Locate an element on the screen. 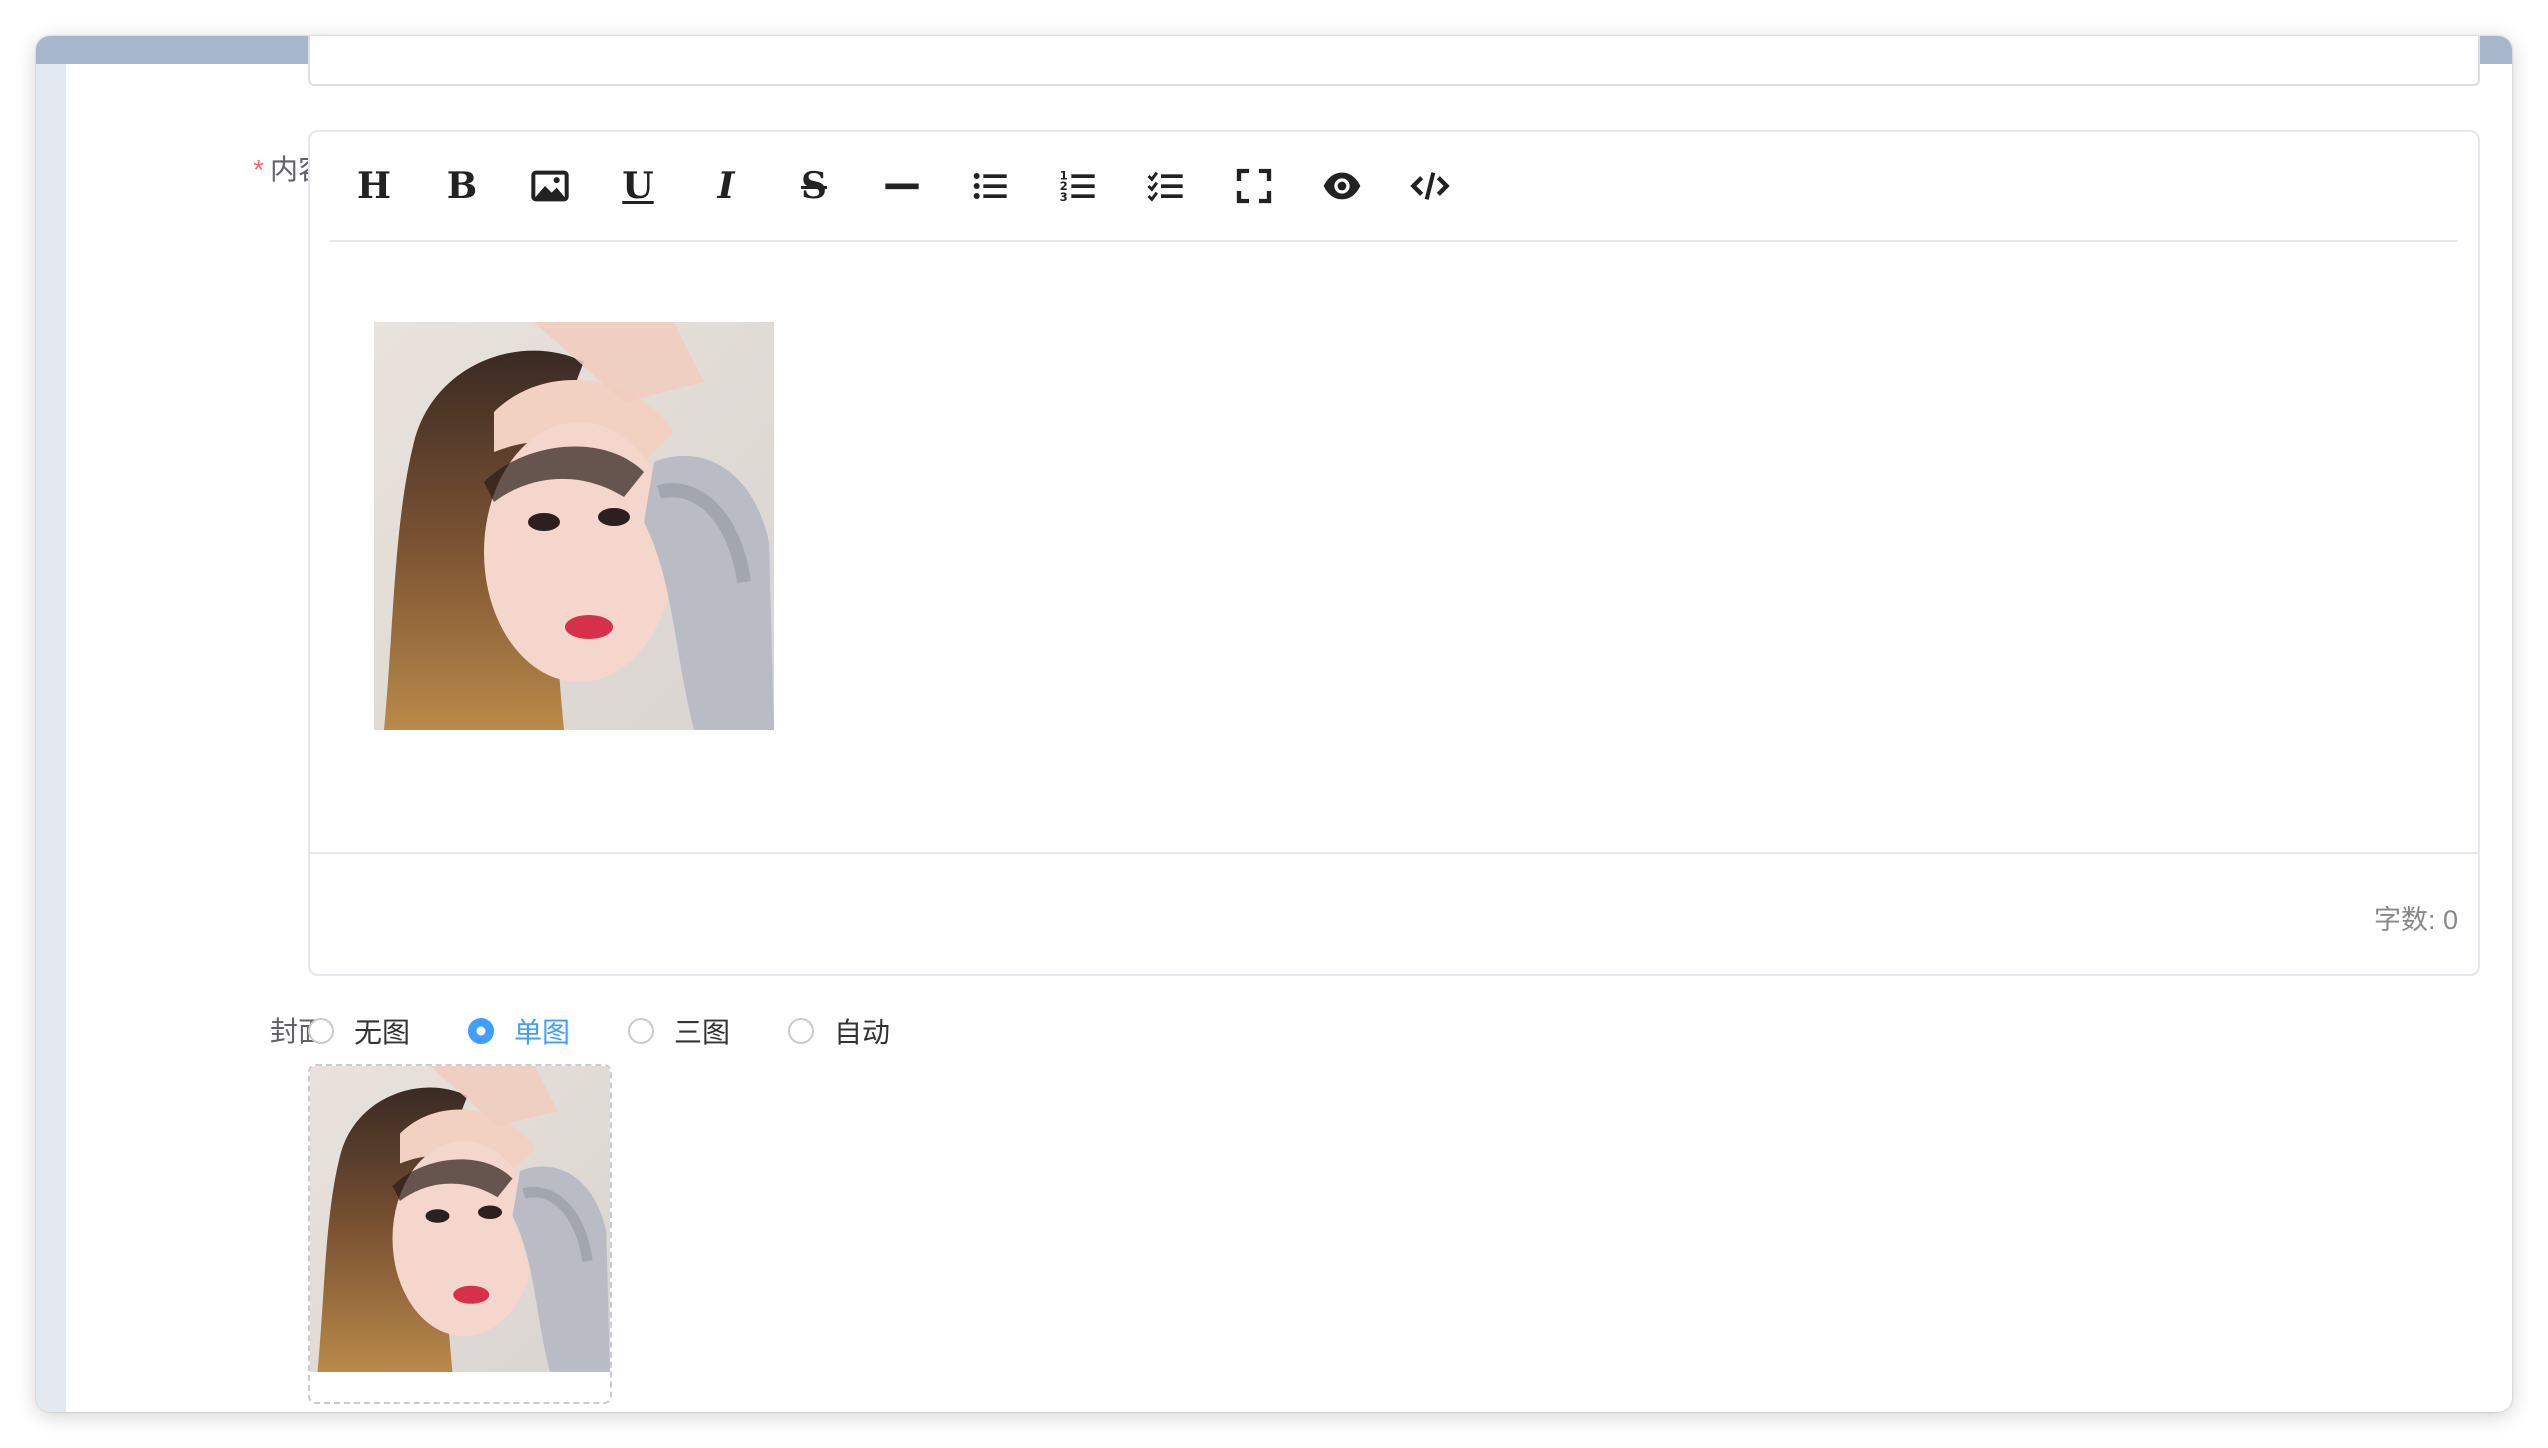  radio-no-image: 无图 is located at coordinates (359, 1031).